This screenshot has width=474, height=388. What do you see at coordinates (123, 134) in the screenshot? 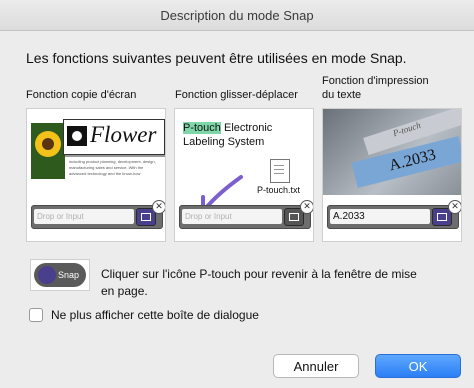
I see `flower-title: Flower` at bounding box center [123, 134].